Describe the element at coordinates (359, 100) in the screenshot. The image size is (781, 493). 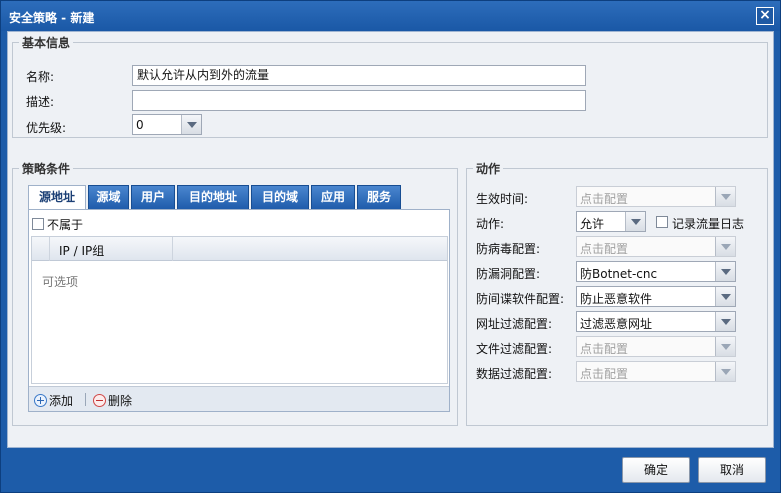
I see `description-field` at that location.